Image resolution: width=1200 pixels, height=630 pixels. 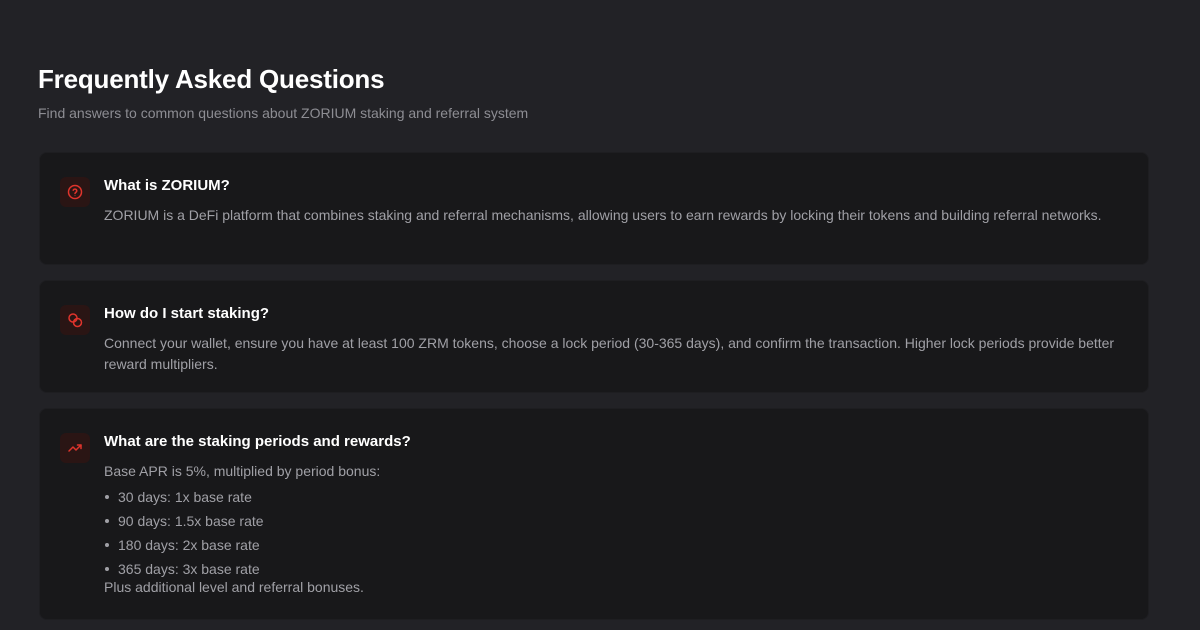 I want to click on rate-item: 90 days: 1.5x base rate, so click(x=184, y=521).